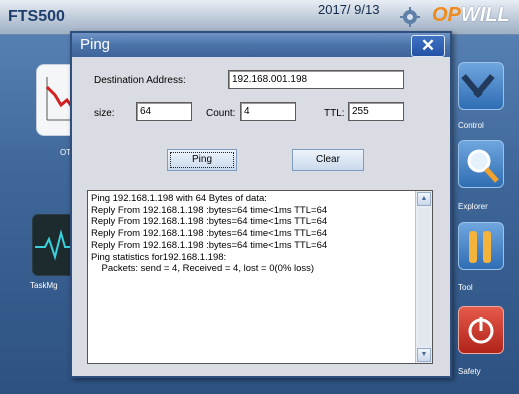 This screenshot has width=519, height=394. What do you see at coordinates (104, 113) in the screenshot?
I see `size-label: size:` at bounding box center [104, 113].